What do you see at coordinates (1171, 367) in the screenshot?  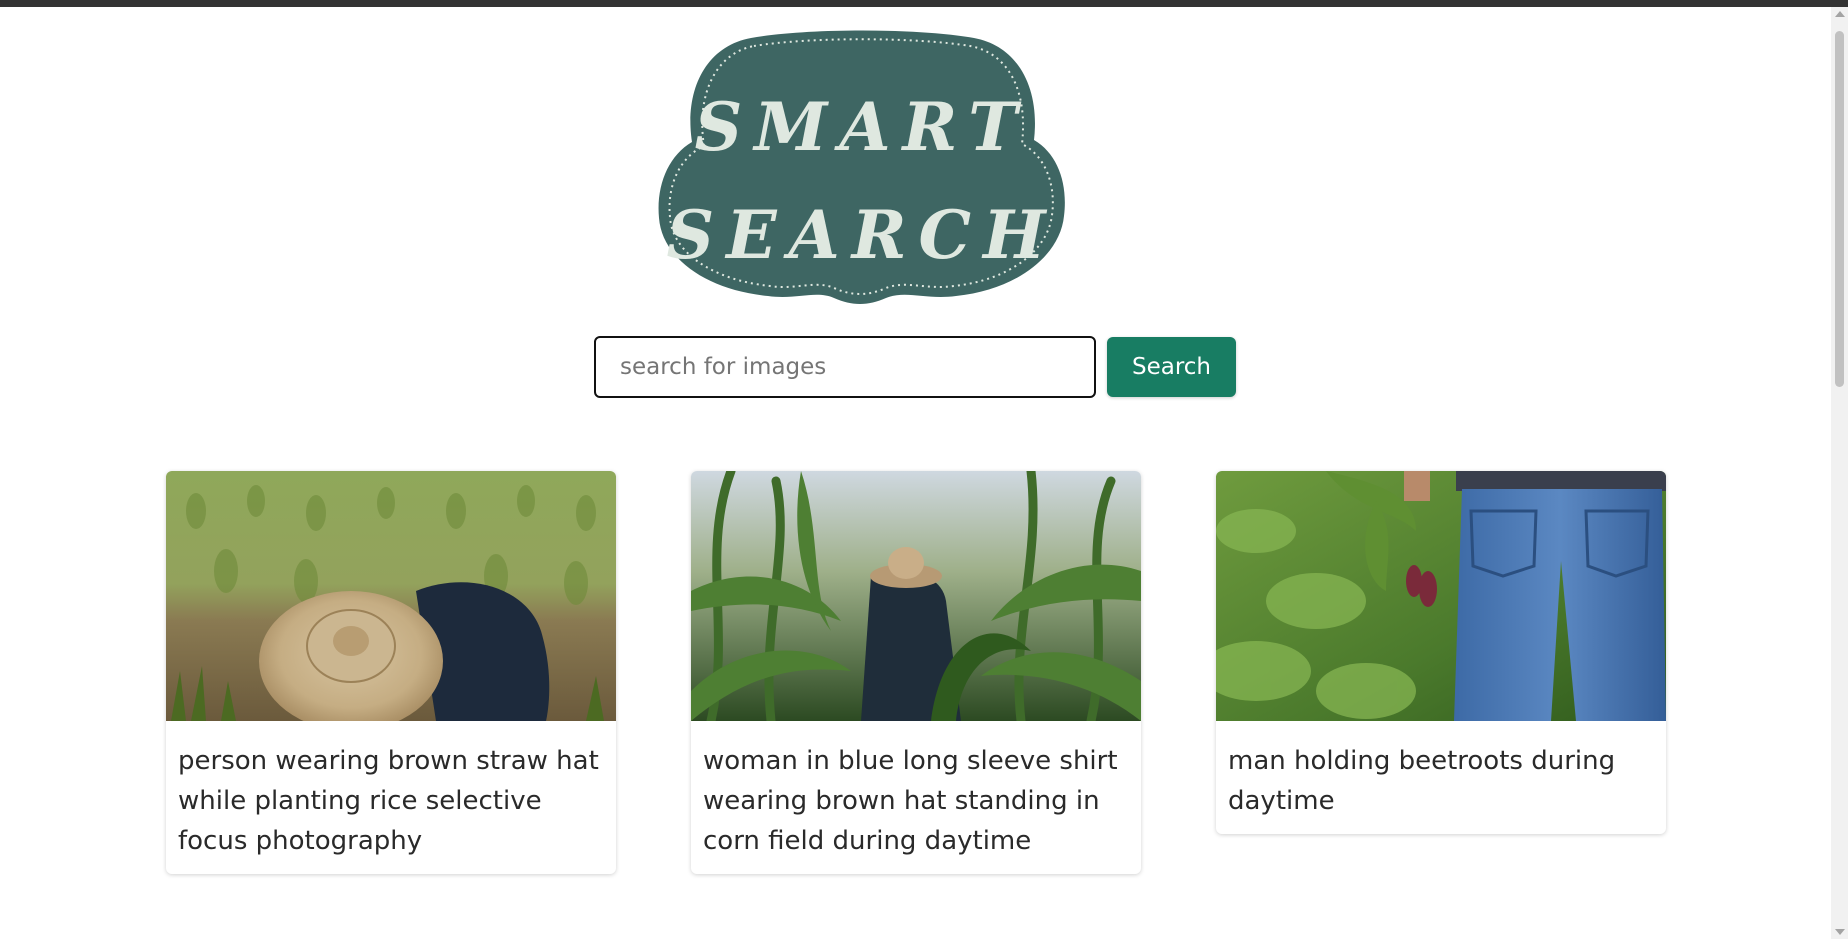 I see `search-button: Search` at bounding box center [1171, 367].